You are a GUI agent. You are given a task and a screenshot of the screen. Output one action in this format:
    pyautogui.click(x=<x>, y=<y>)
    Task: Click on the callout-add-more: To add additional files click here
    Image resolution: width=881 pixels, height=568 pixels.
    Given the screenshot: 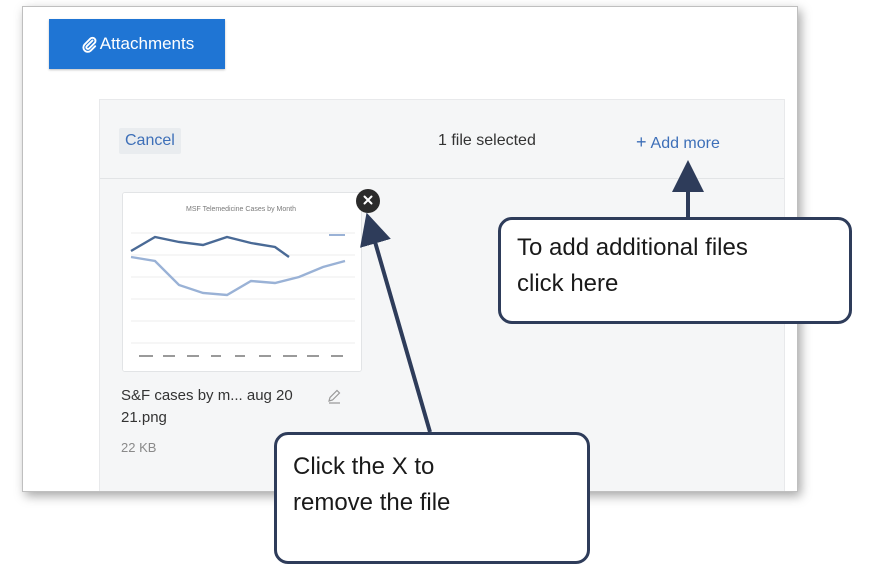 What is the action you would take?
    pyautogui.click(x=675, y=270)
    